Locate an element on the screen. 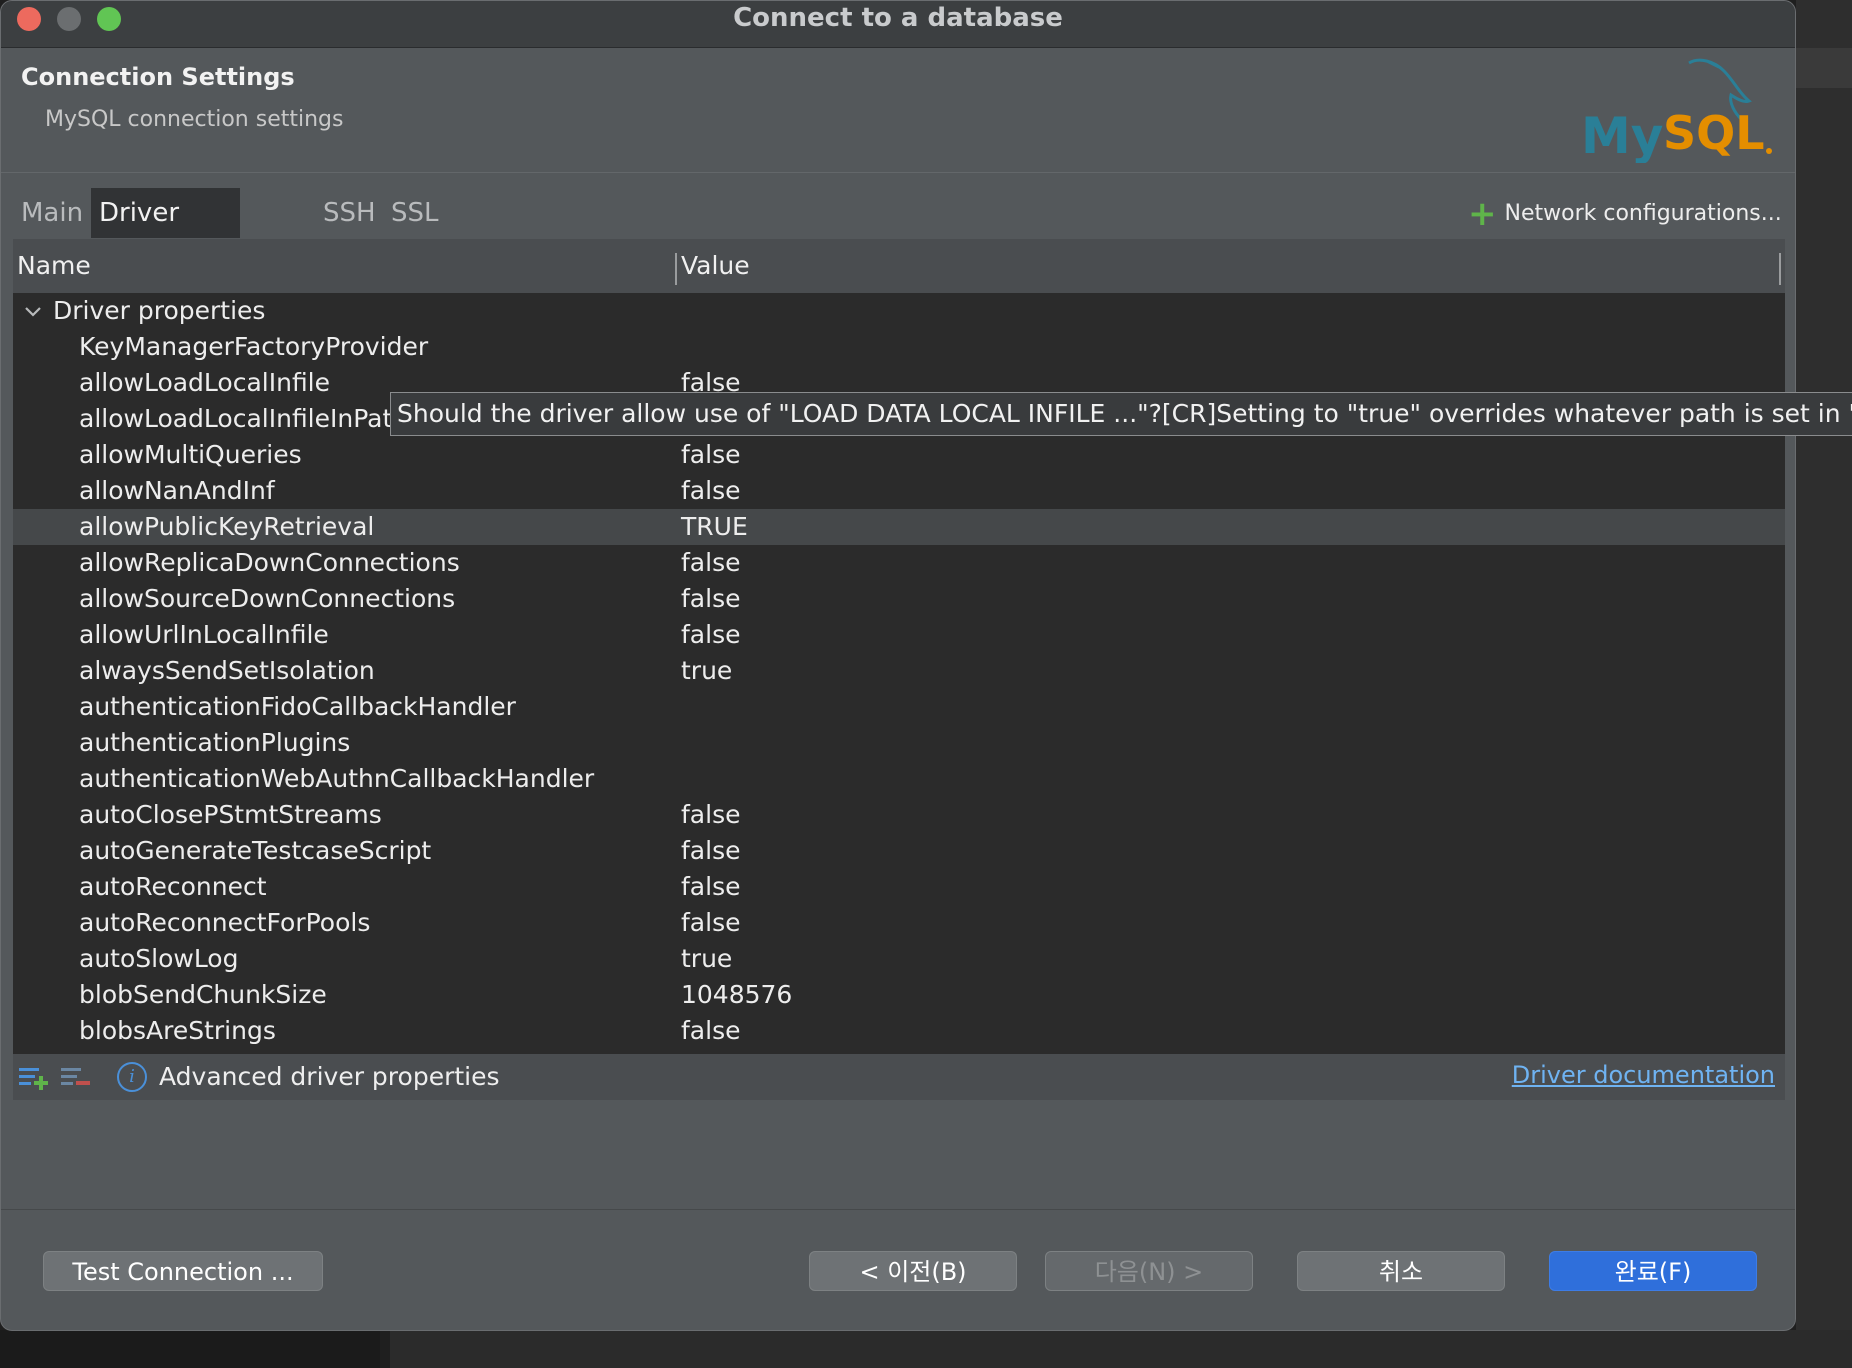  table-row: authenticationWebAuthnCallbackHandler is located at coordinates (899, 779).